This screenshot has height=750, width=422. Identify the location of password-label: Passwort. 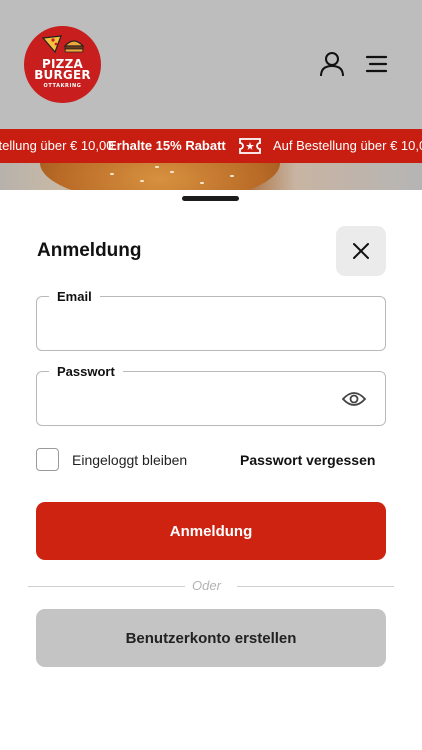
(86, 371).